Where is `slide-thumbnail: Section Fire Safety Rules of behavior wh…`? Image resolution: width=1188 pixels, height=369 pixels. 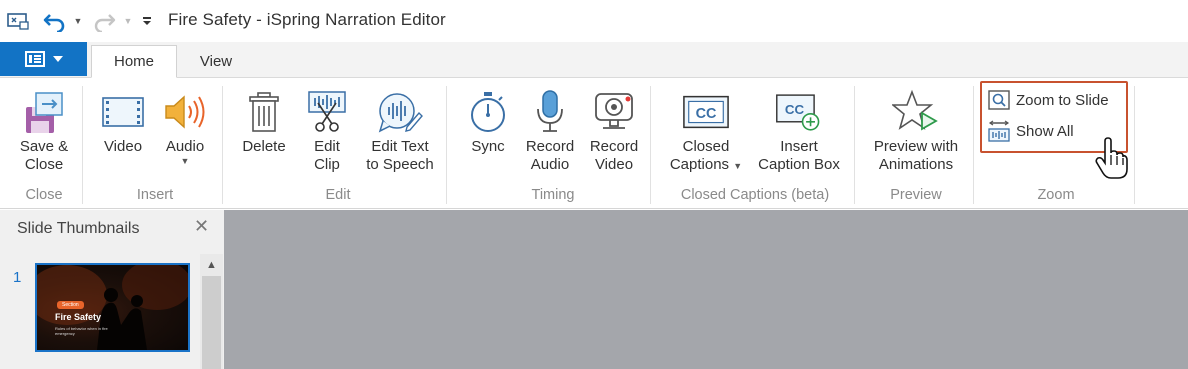 slide-thumbnail: Section Fire Safety Rules of behavior wh… is located at coordinates (112, 307).